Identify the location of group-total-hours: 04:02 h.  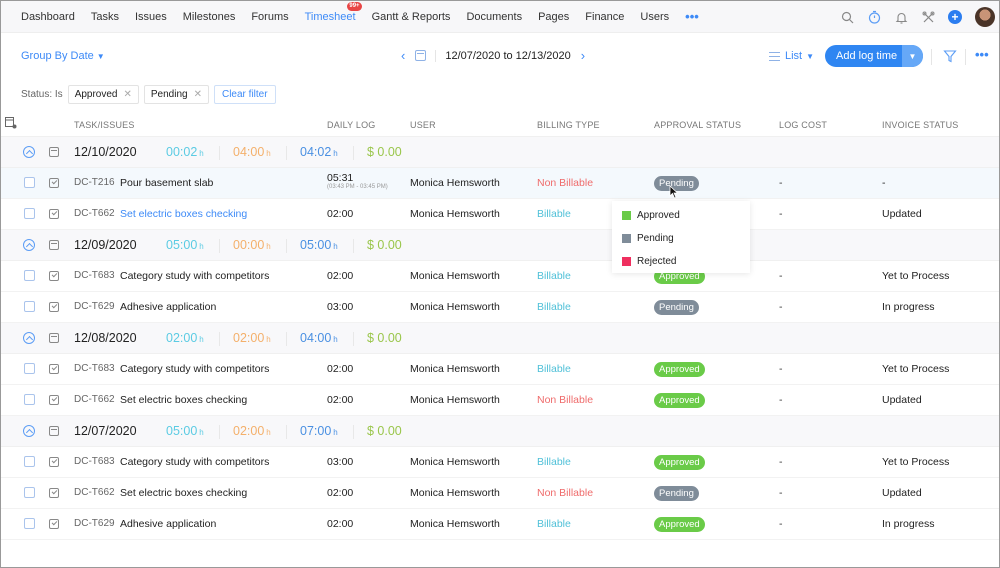
(319, 152).